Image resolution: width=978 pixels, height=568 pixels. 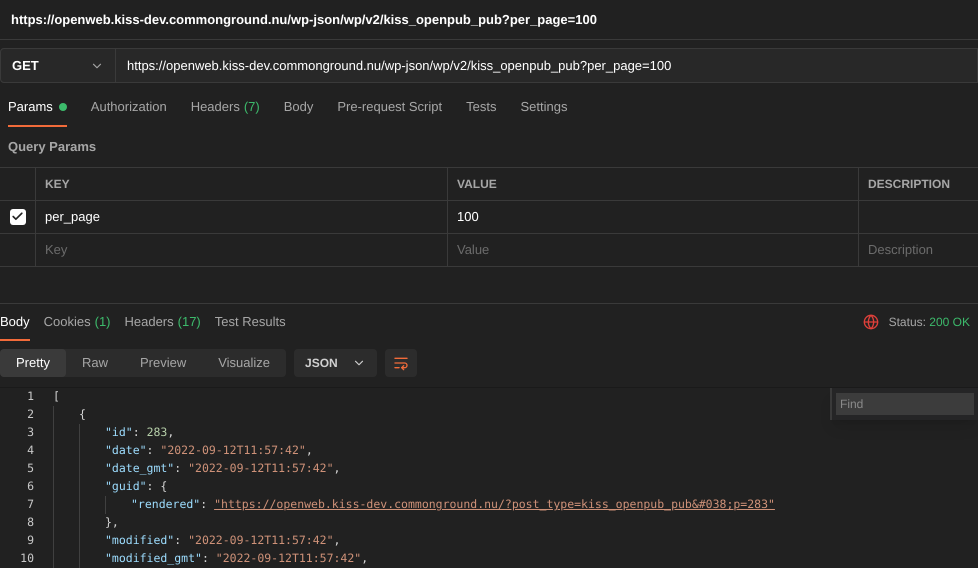 What do you see at coordinates (222, 541) in the screenshot?
I see `code-line: "modified": "2022-09-12T11:57:42",` at bounding box center [222, 541].